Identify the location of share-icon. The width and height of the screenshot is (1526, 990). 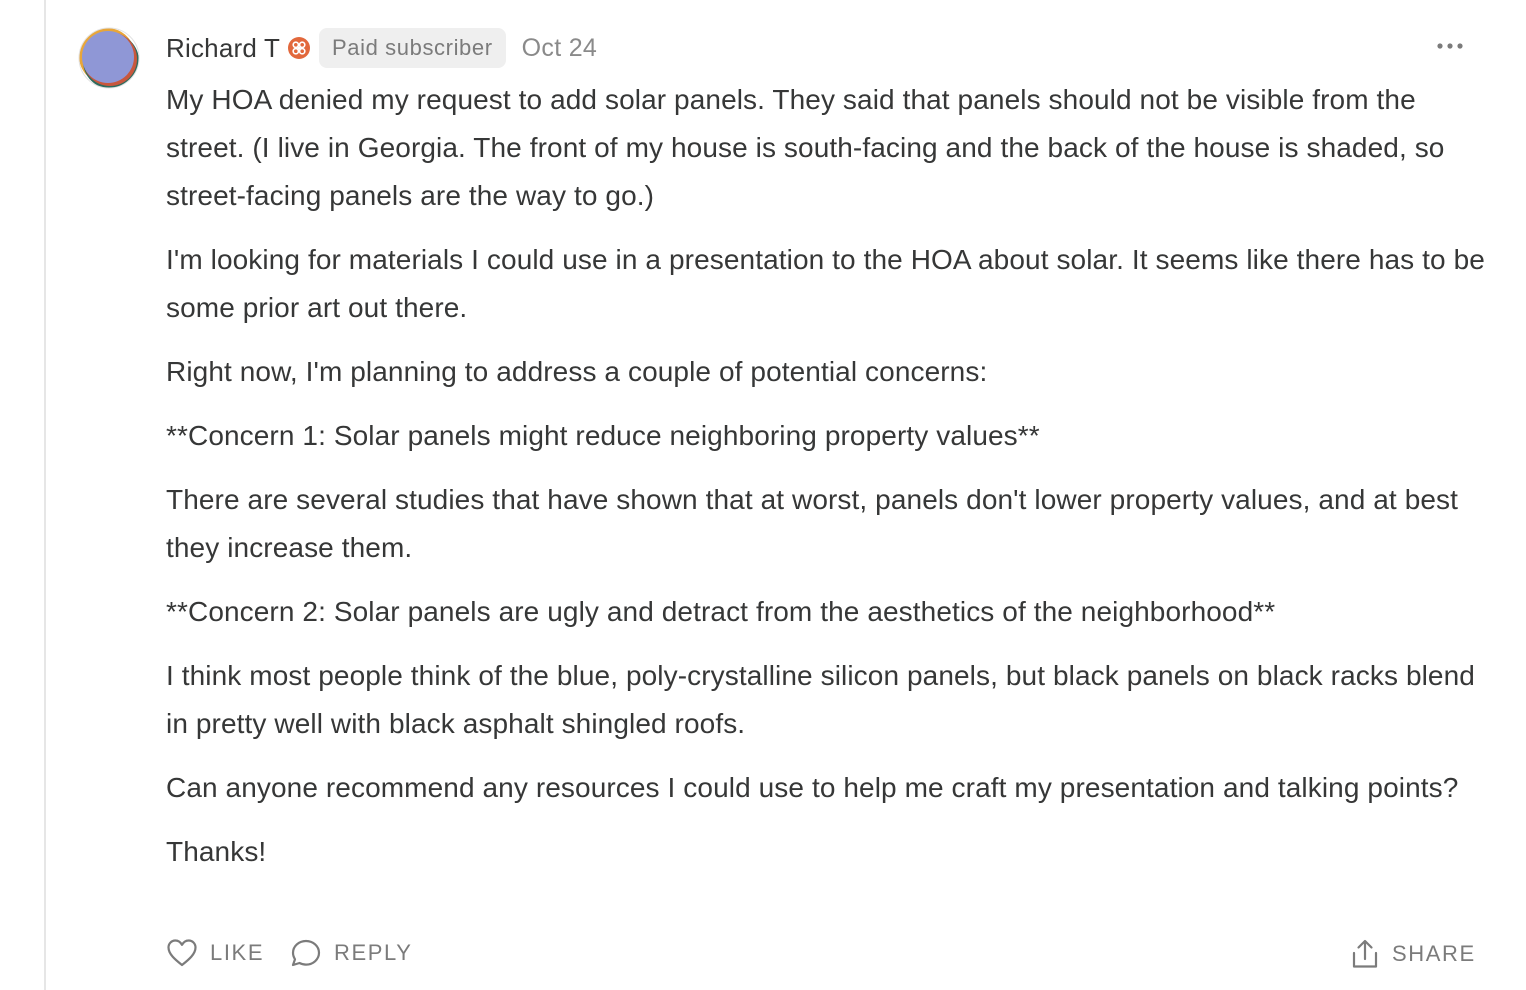
(1365, 954).